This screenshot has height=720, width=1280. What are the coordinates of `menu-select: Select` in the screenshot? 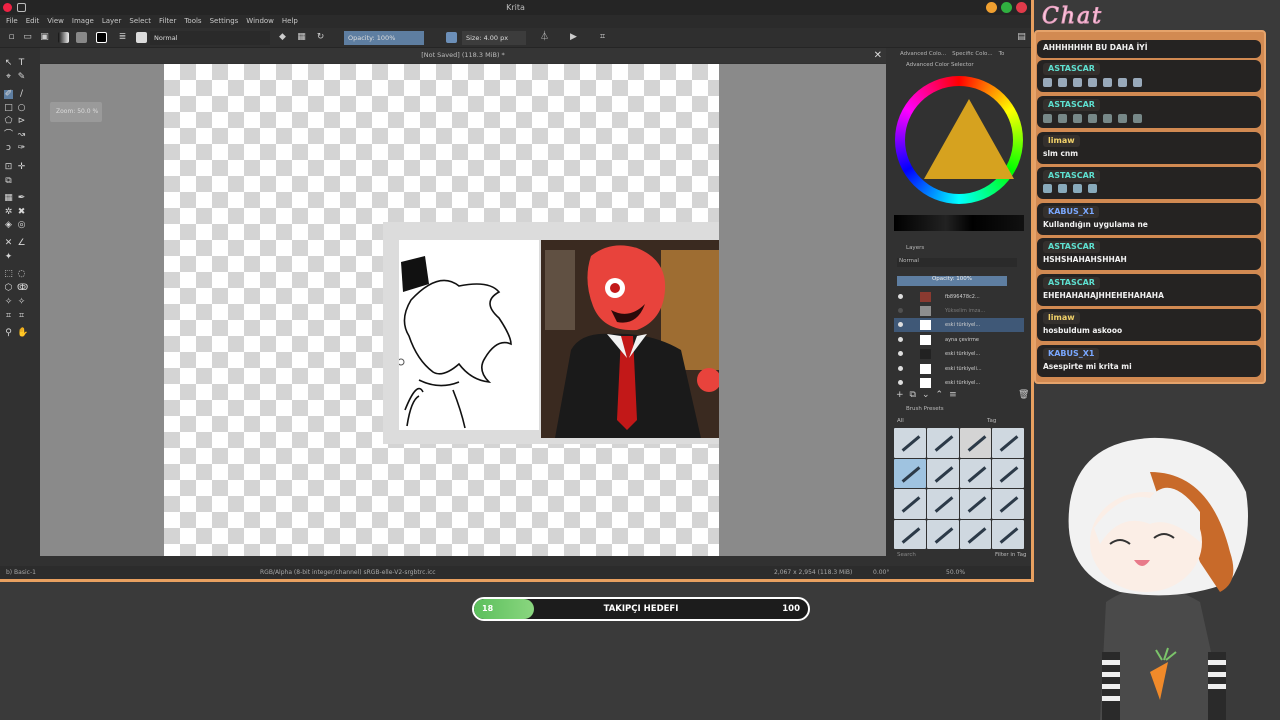 It's located at (140, 21).